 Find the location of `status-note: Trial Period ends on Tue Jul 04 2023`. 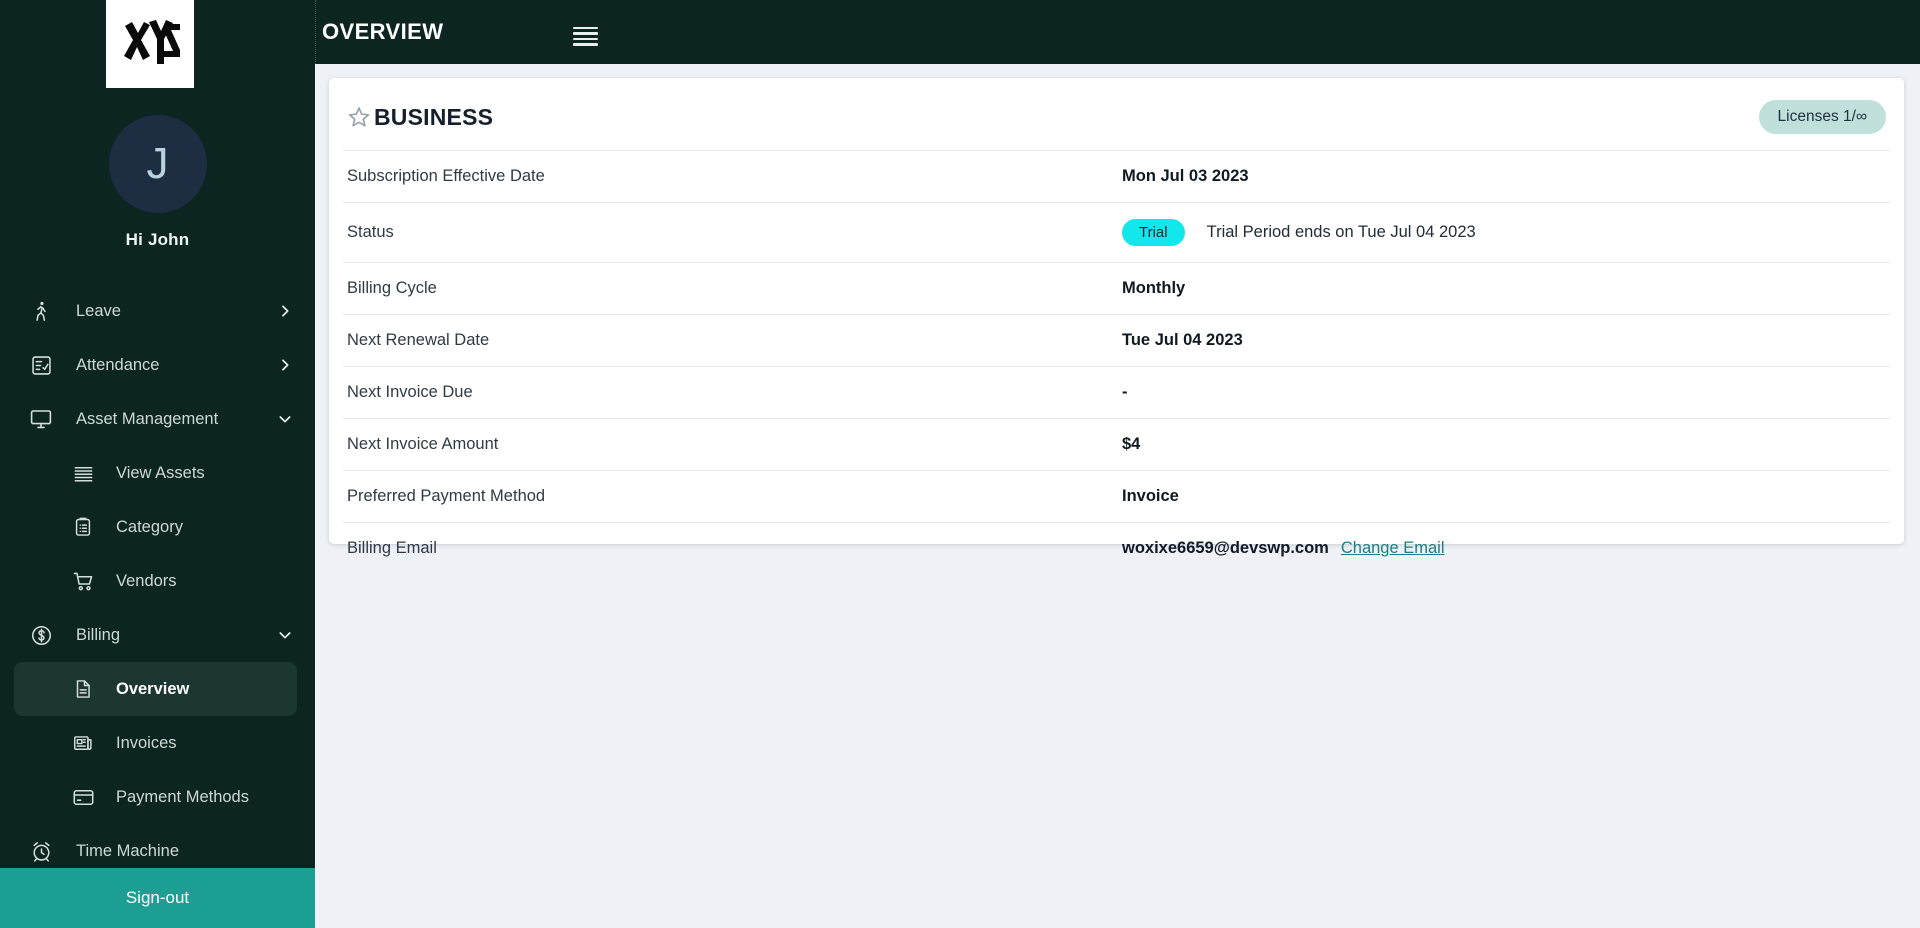

status-note: Trial Period ends on Tue Jul 04 2023 is located at coordinates (1341, 232).